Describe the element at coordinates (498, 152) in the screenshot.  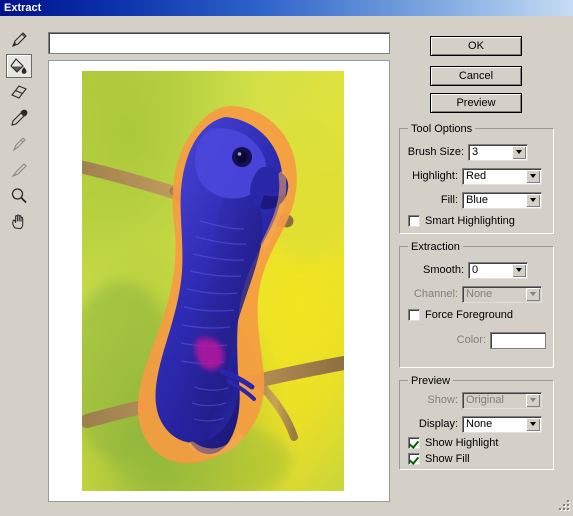
I see `brush-size-input: 3` at that location.